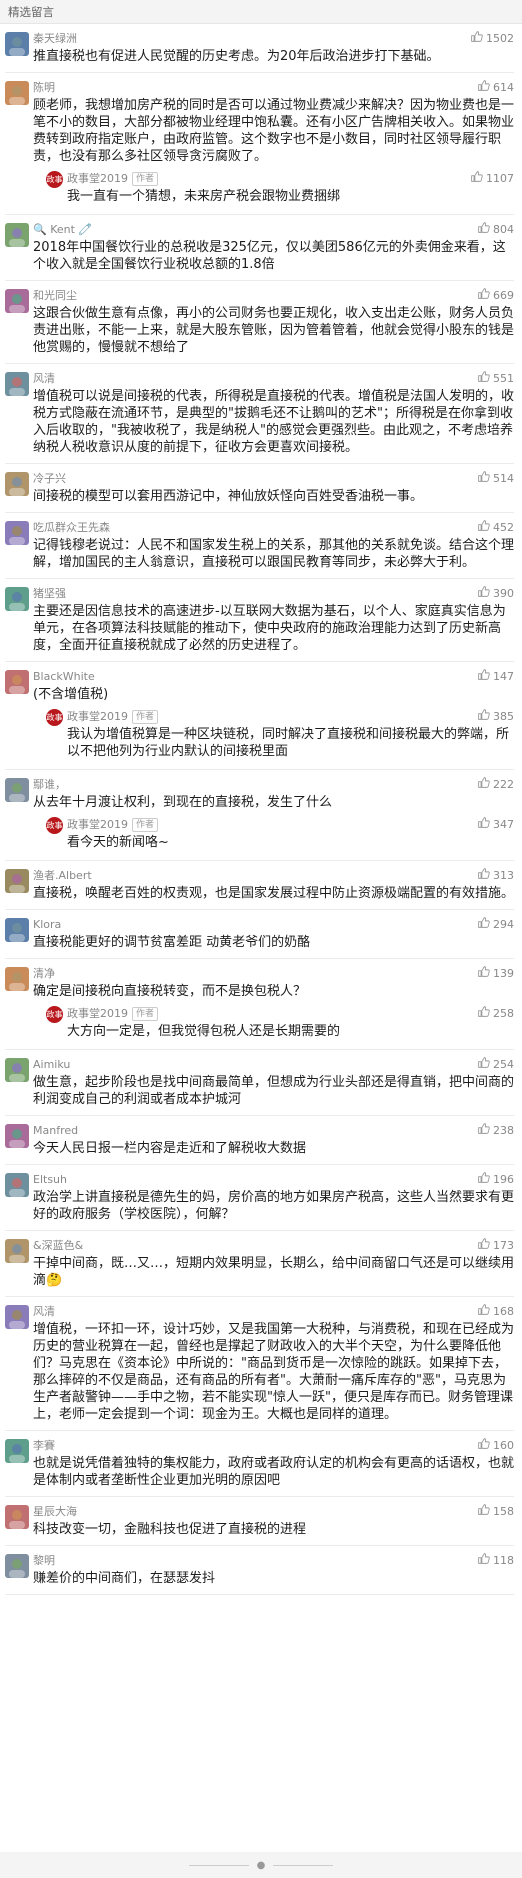 This screenshot has width=522, height=1878. I want to click on commenter-name: 黎明, so click(44, 1560).